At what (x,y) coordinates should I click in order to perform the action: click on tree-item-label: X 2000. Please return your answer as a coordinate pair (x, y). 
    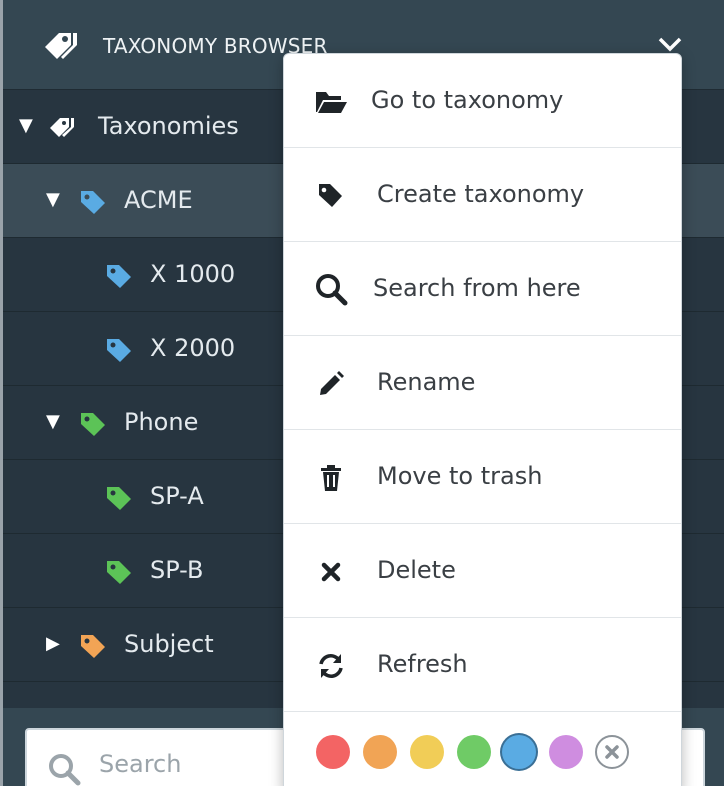
    Looking at the image, I should click on (193, 348).